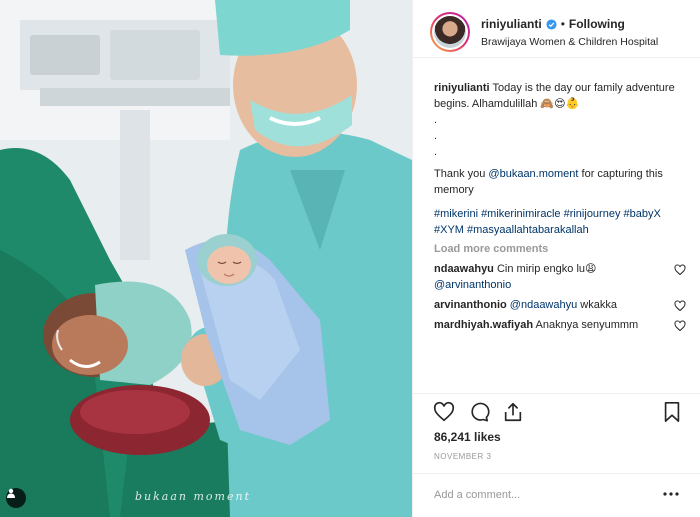 This screenshot has height=517, width=700. Describe the element at coordinates (470, 305) in the screenshot. I see `comment-username: arvinanthonio` at that location.